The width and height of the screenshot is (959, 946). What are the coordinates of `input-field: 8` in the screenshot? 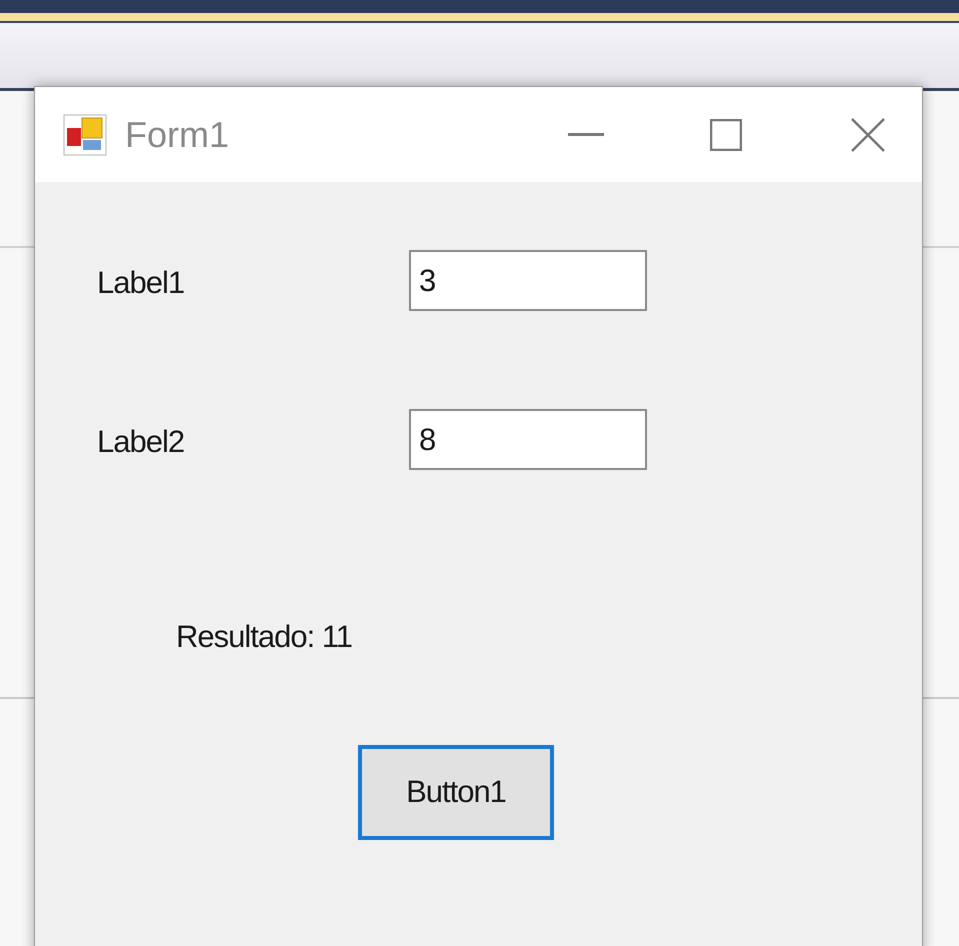 It's located at (528, 439).